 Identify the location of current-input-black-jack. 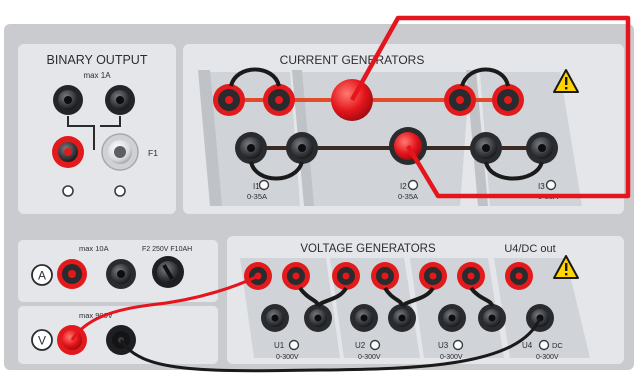
(121, 274).